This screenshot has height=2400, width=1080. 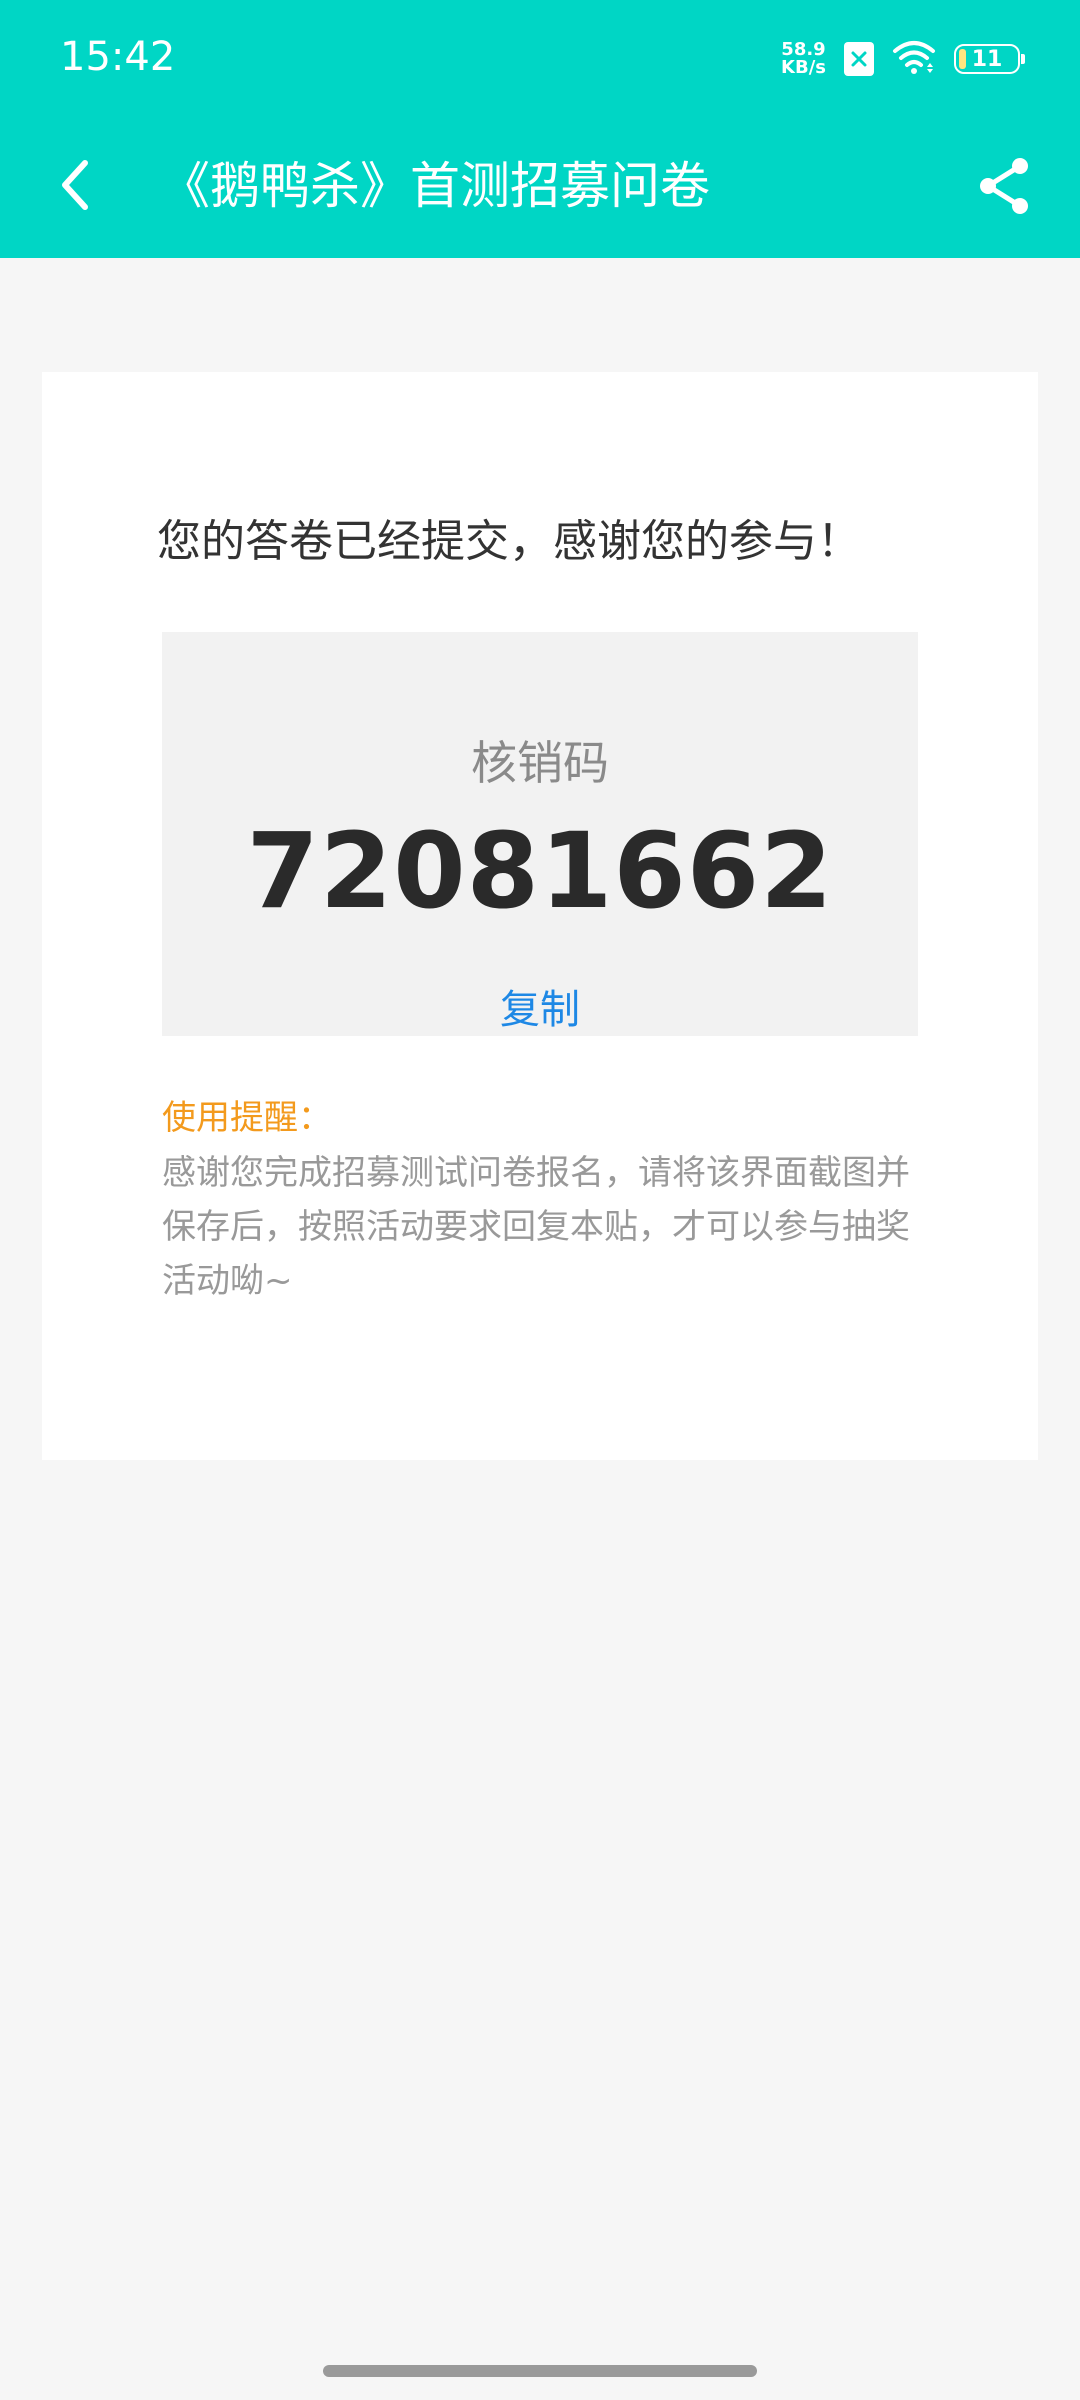 What do you see at coordinates (435, 186) in the screenshot?
I see `page-title: 《鹅鸭杀》首测招募问卷` at bounding box center [435, 186].